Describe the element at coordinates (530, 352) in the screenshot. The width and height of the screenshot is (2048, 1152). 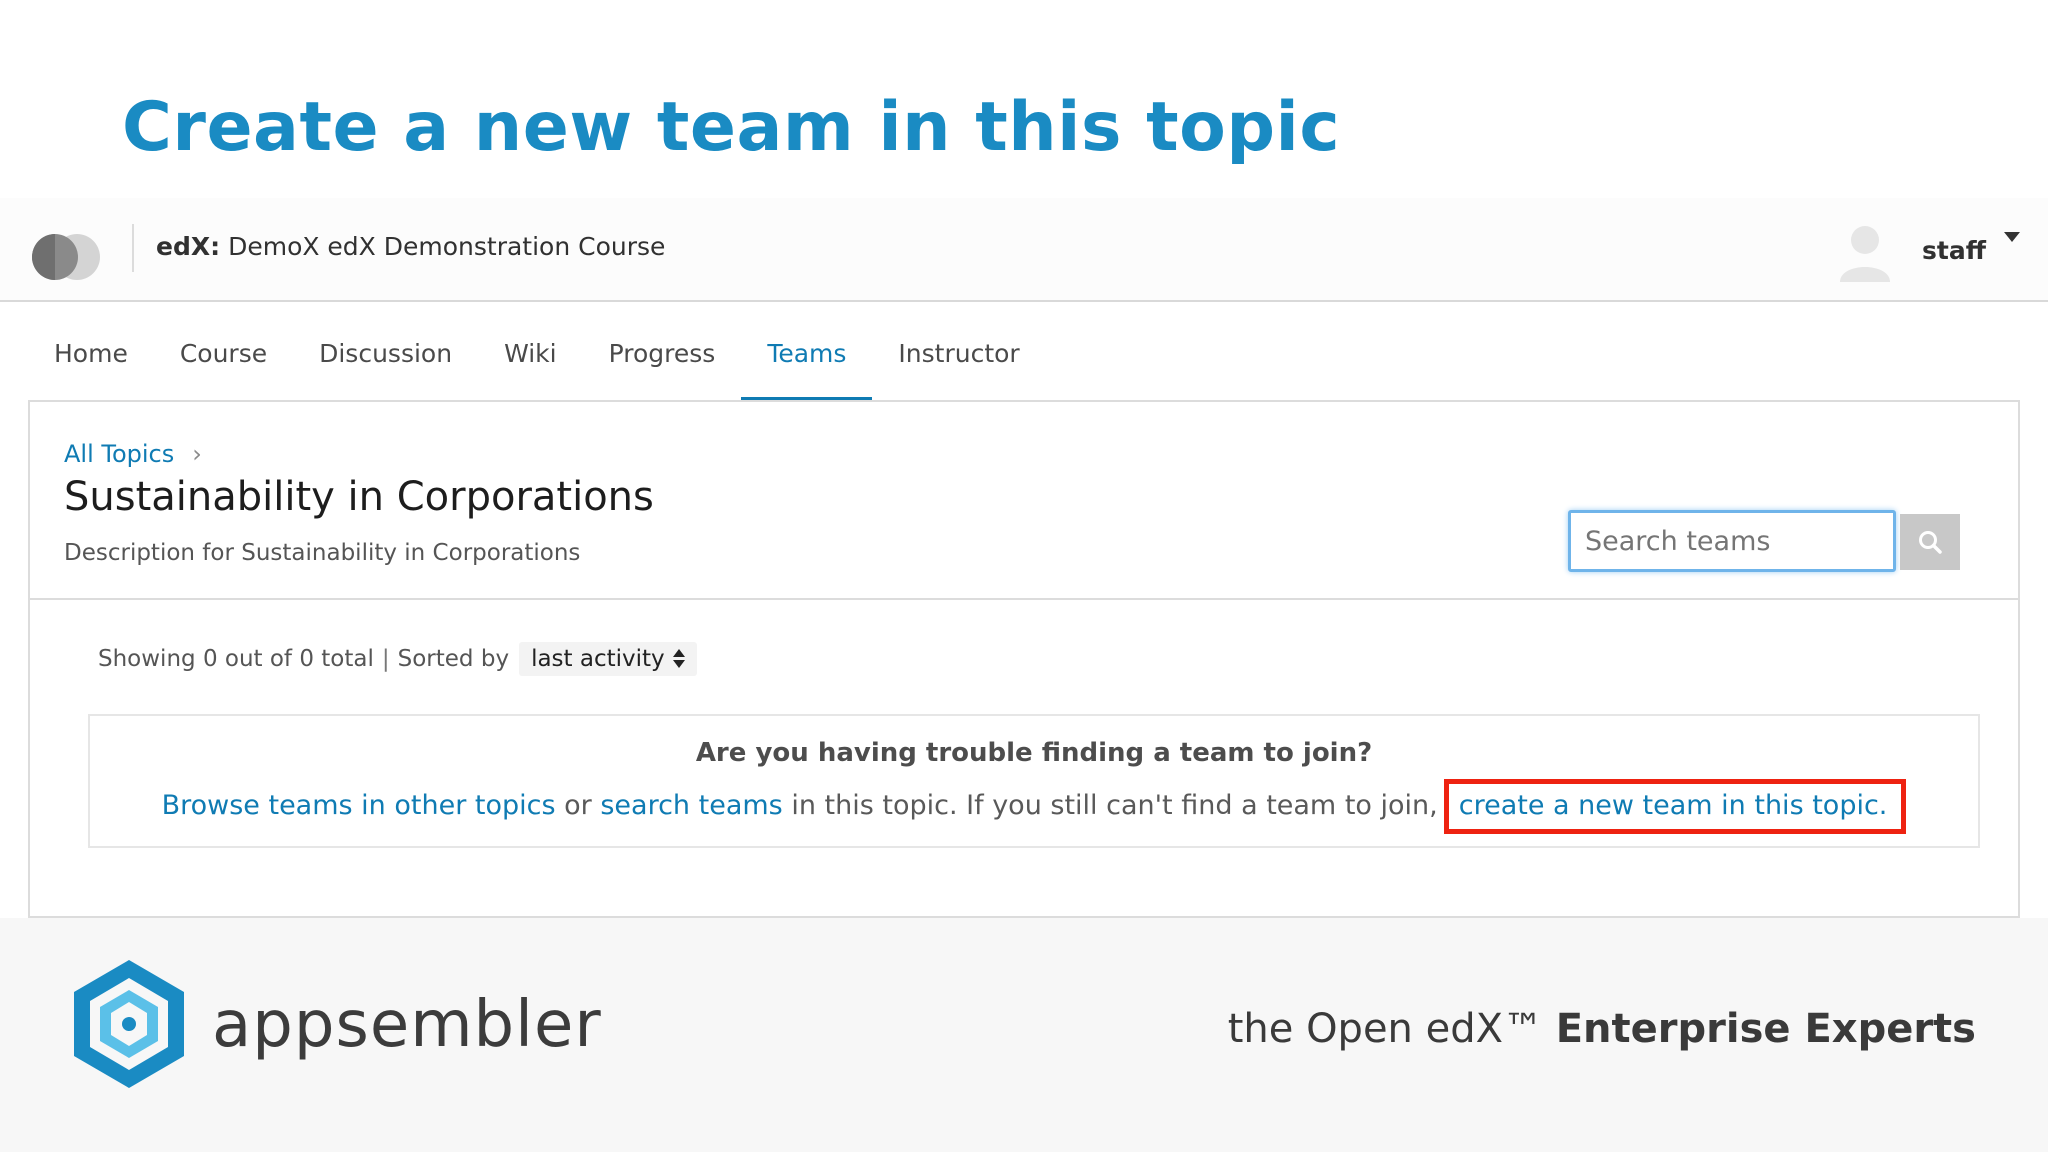
I see `tab-wiki: Wiki` at that location.